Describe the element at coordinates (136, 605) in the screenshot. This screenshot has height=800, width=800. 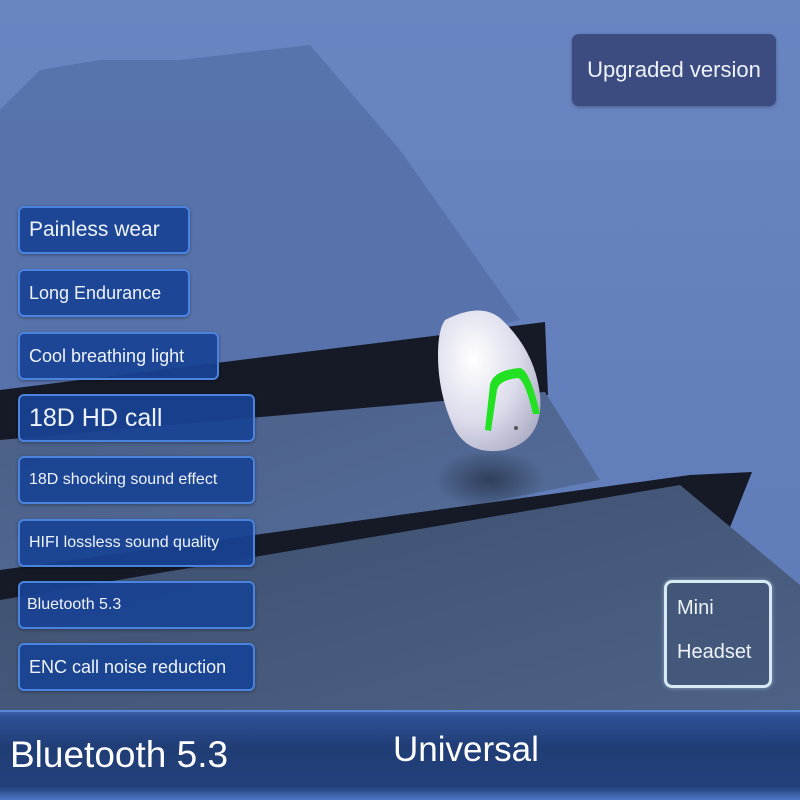
I see `feature-chip-bluetooth: Bluetooth 5.3` at that location.